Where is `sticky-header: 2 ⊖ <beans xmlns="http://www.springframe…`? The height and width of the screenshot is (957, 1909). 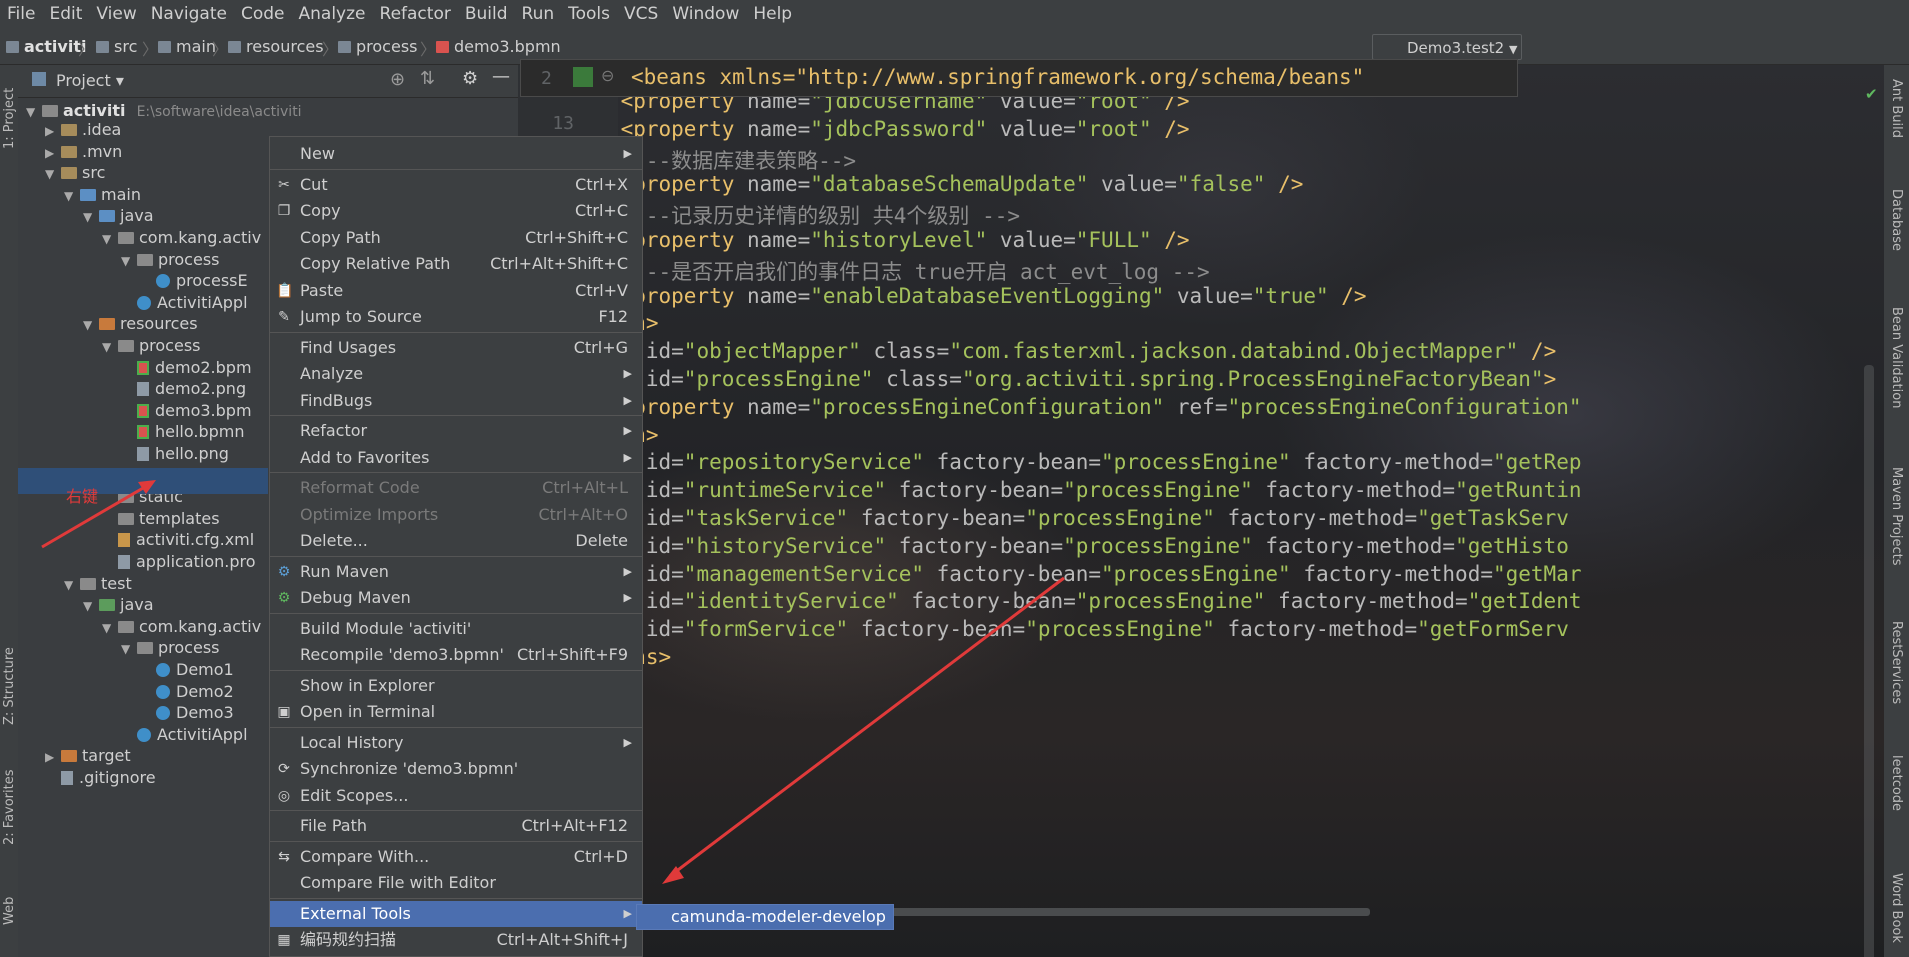
sticky-header: 2 ⊖ <beans xmlns="http://www.springframe… is located at coordinates (1019, 78).